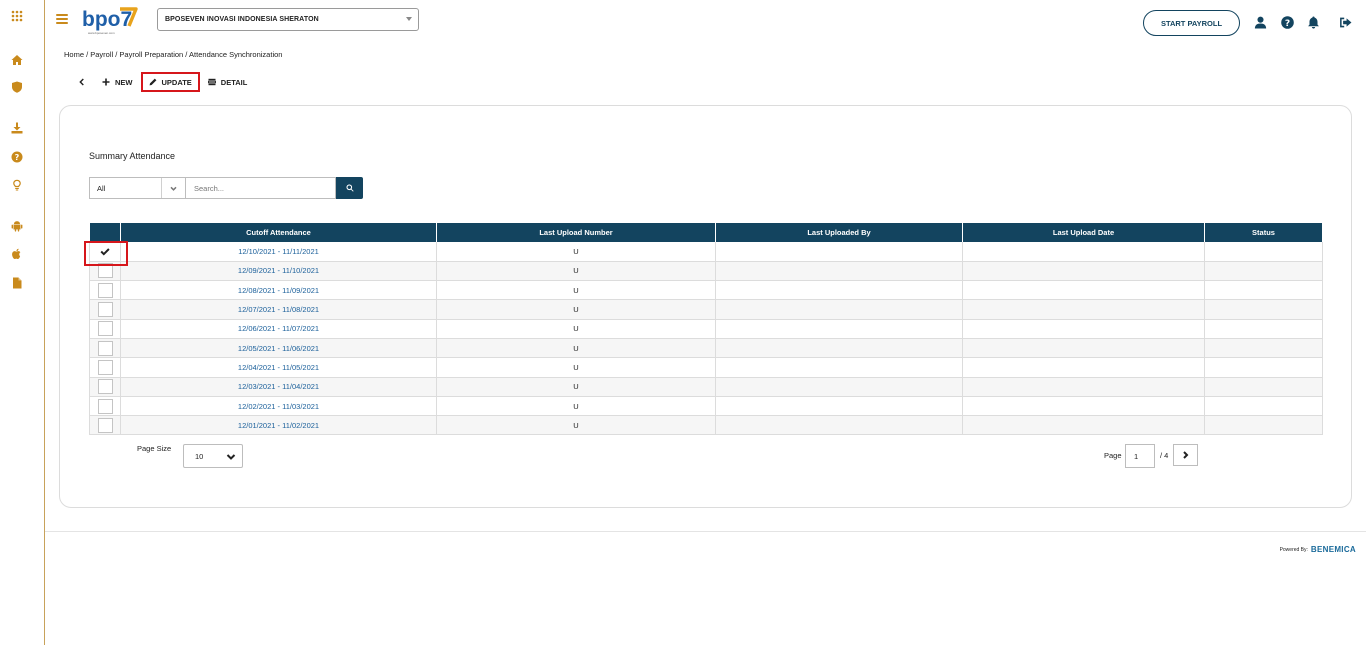 Image resolution: width=1366 pixels, height=645 pixels. I want to click on column-header-status: Status, so click(1263, 232).